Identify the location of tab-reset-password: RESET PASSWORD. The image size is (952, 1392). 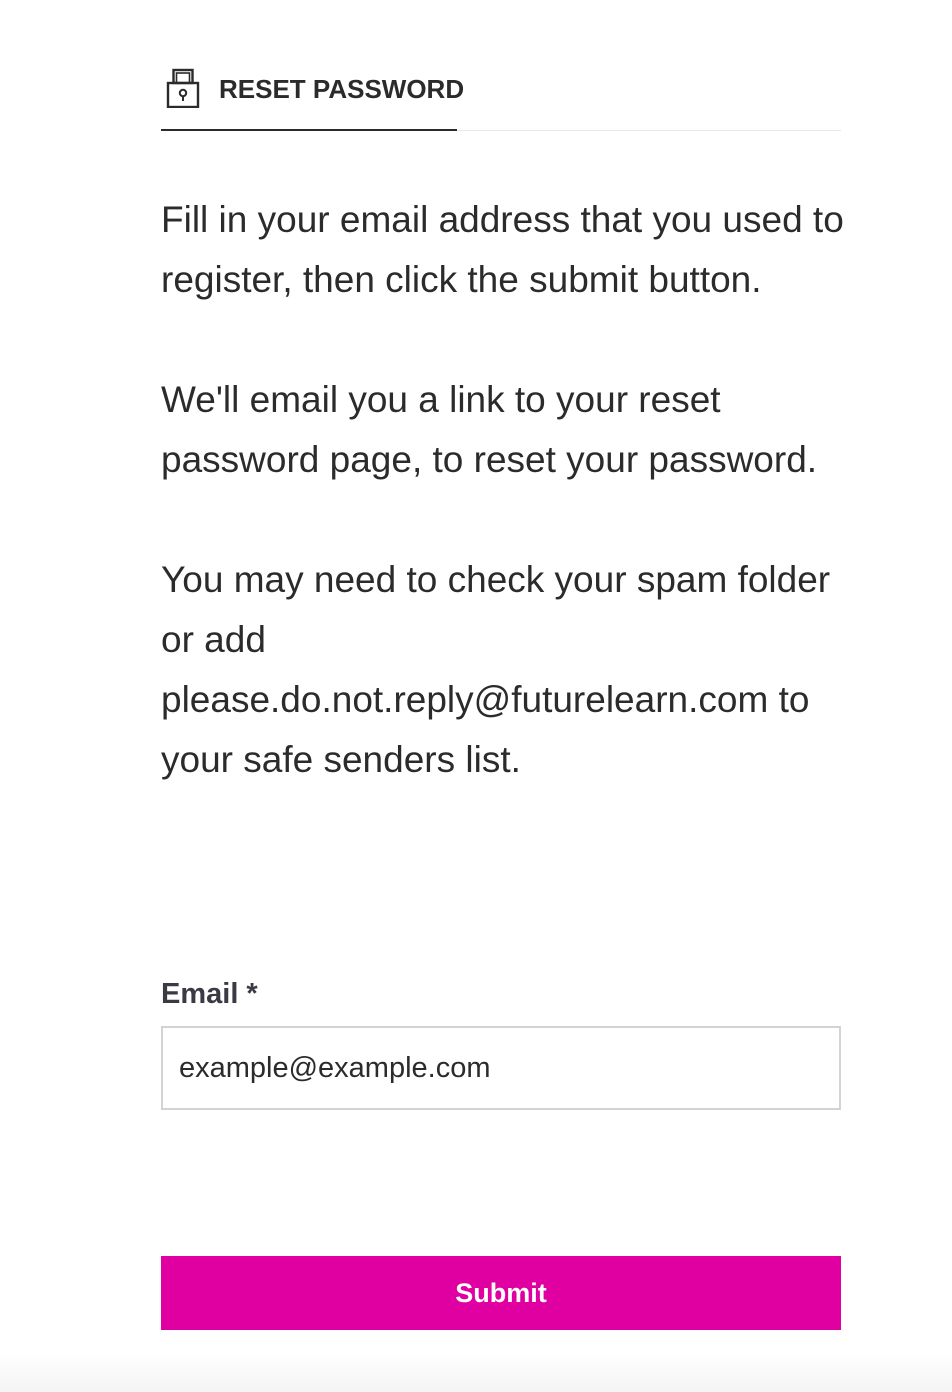
(312, 96).